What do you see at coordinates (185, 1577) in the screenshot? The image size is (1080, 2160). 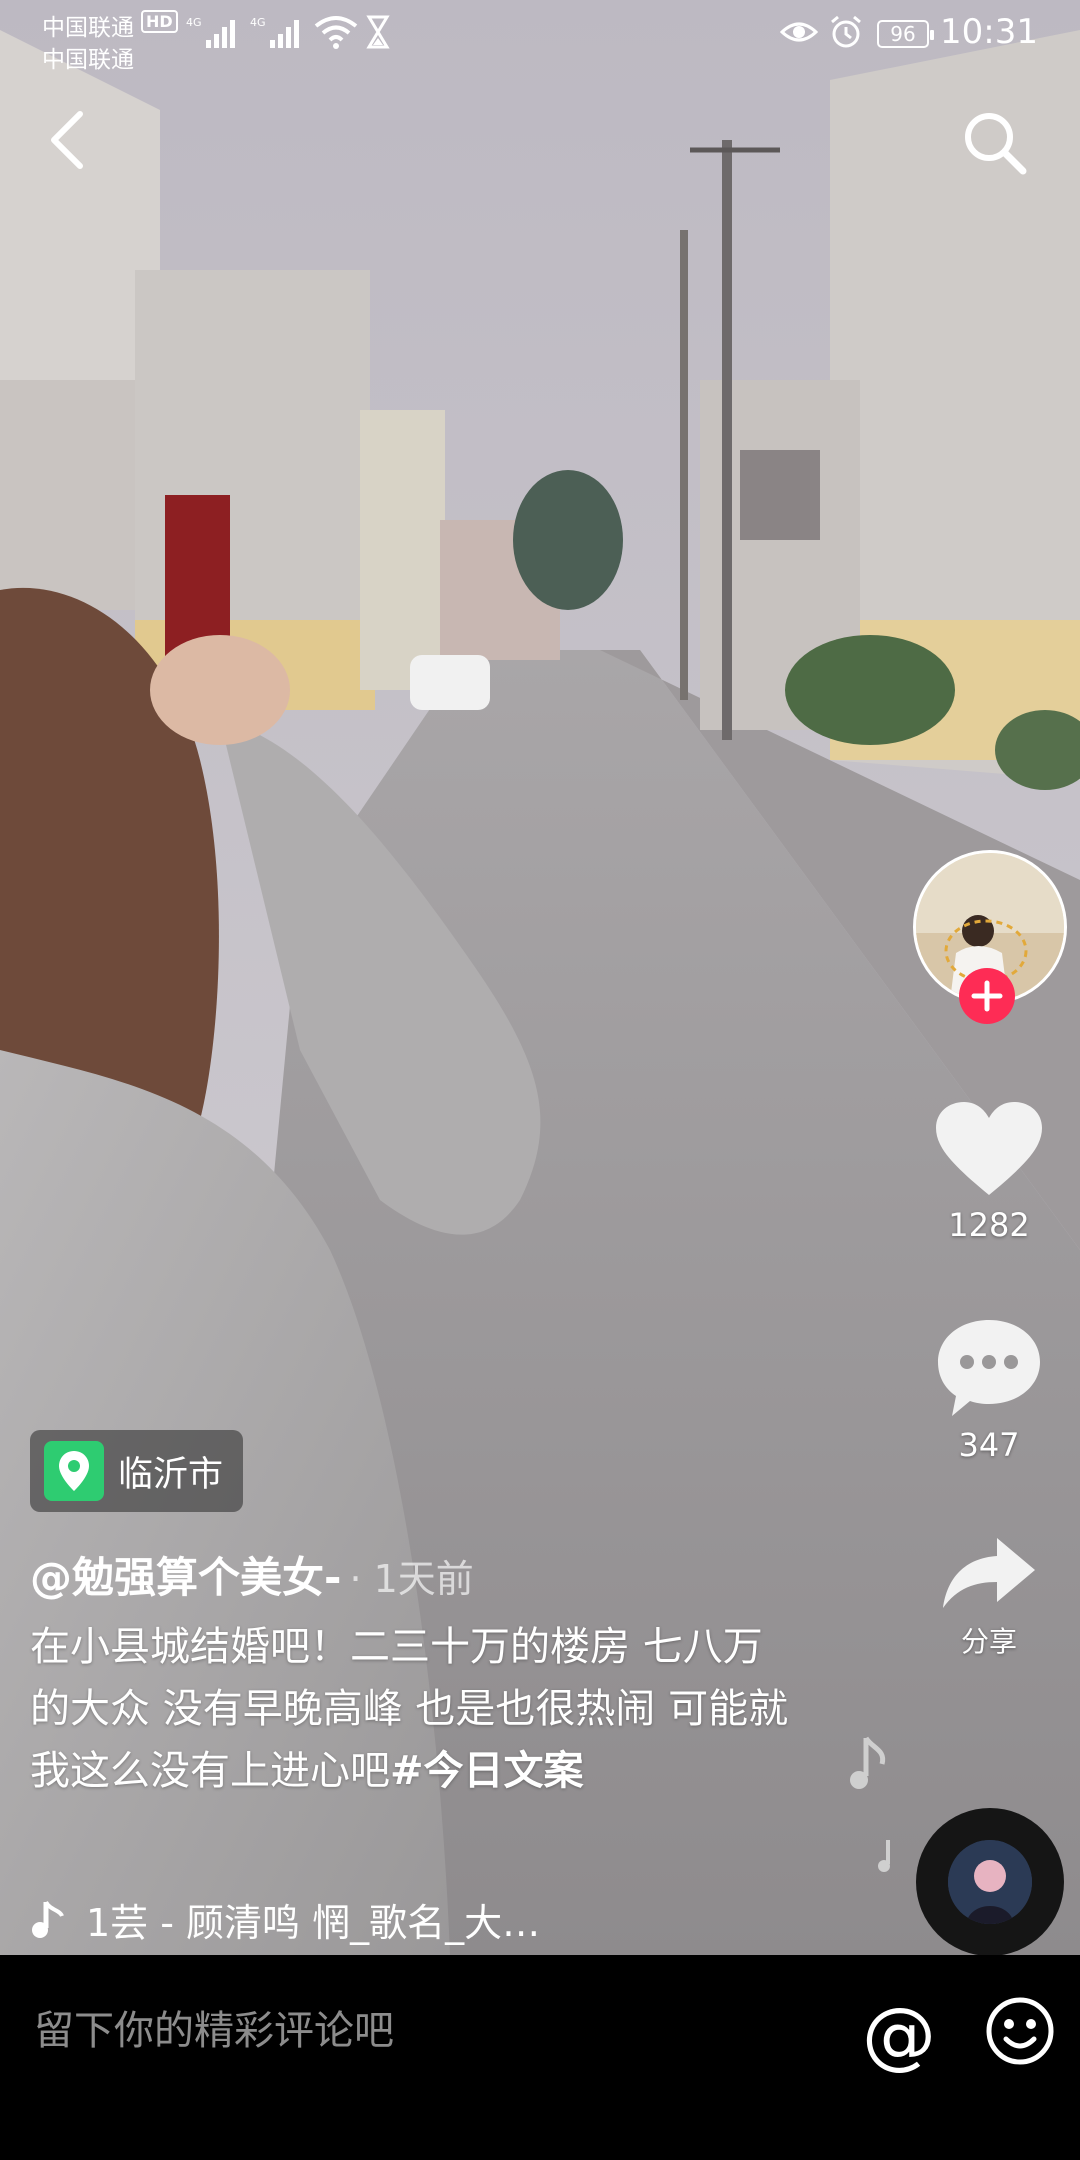 I see `author-name: @勉强算个美女-` at bounding box center [185, 1577].